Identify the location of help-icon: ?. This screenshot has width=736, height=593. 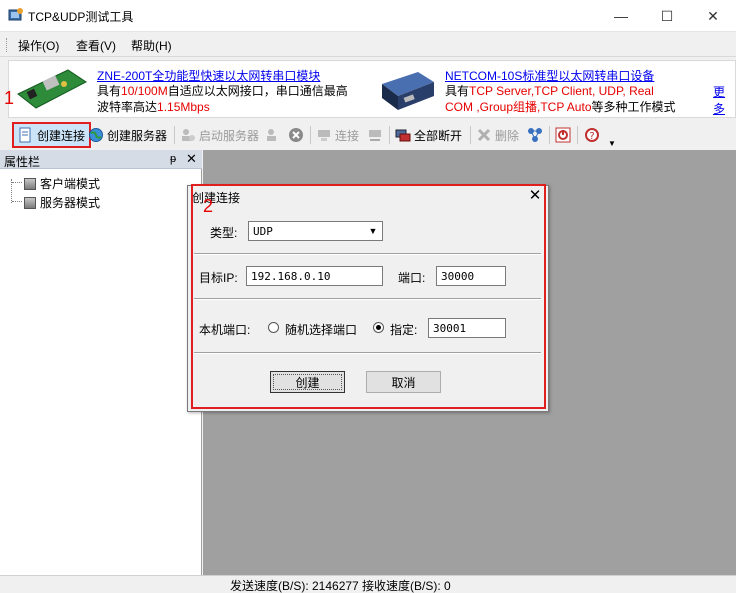
(592, 135).